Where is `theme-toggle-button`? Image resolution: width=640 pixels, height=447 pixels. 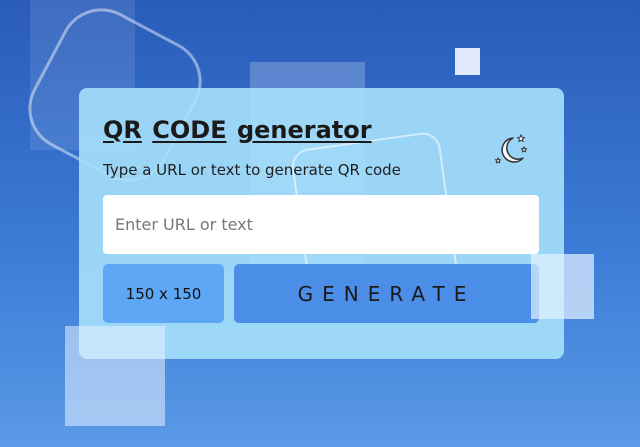 theme-toggle-button is located at coordinates (511, 151).